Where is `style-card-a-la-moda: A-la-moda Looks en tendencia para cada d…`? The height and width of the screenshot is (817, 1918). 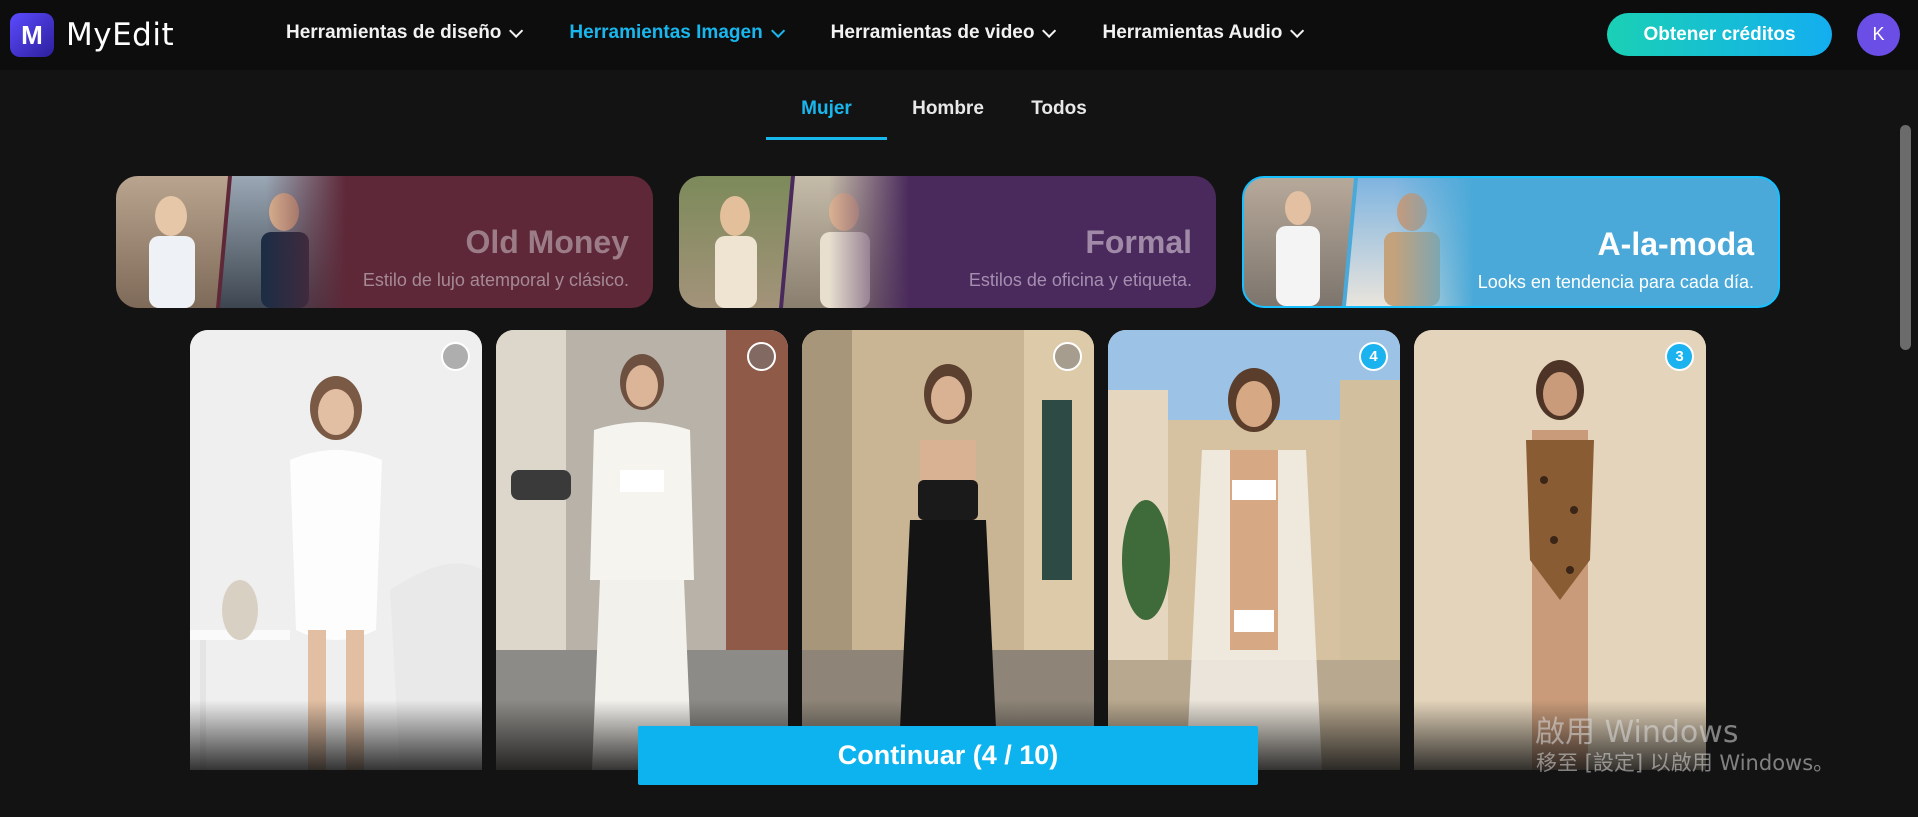 style-card-a-la-moda: A-la-moda Looks en tendencia para cada d… is located at coordinates (1511, 242).